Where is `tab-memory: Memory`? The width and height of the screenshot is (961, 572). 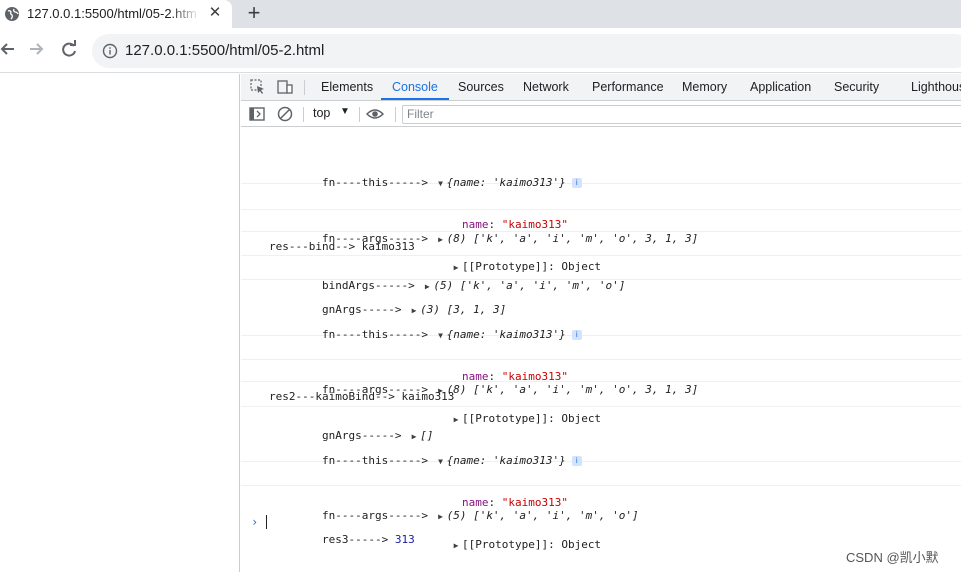
tab-memory: Memory is located at coordinates (704, 87).